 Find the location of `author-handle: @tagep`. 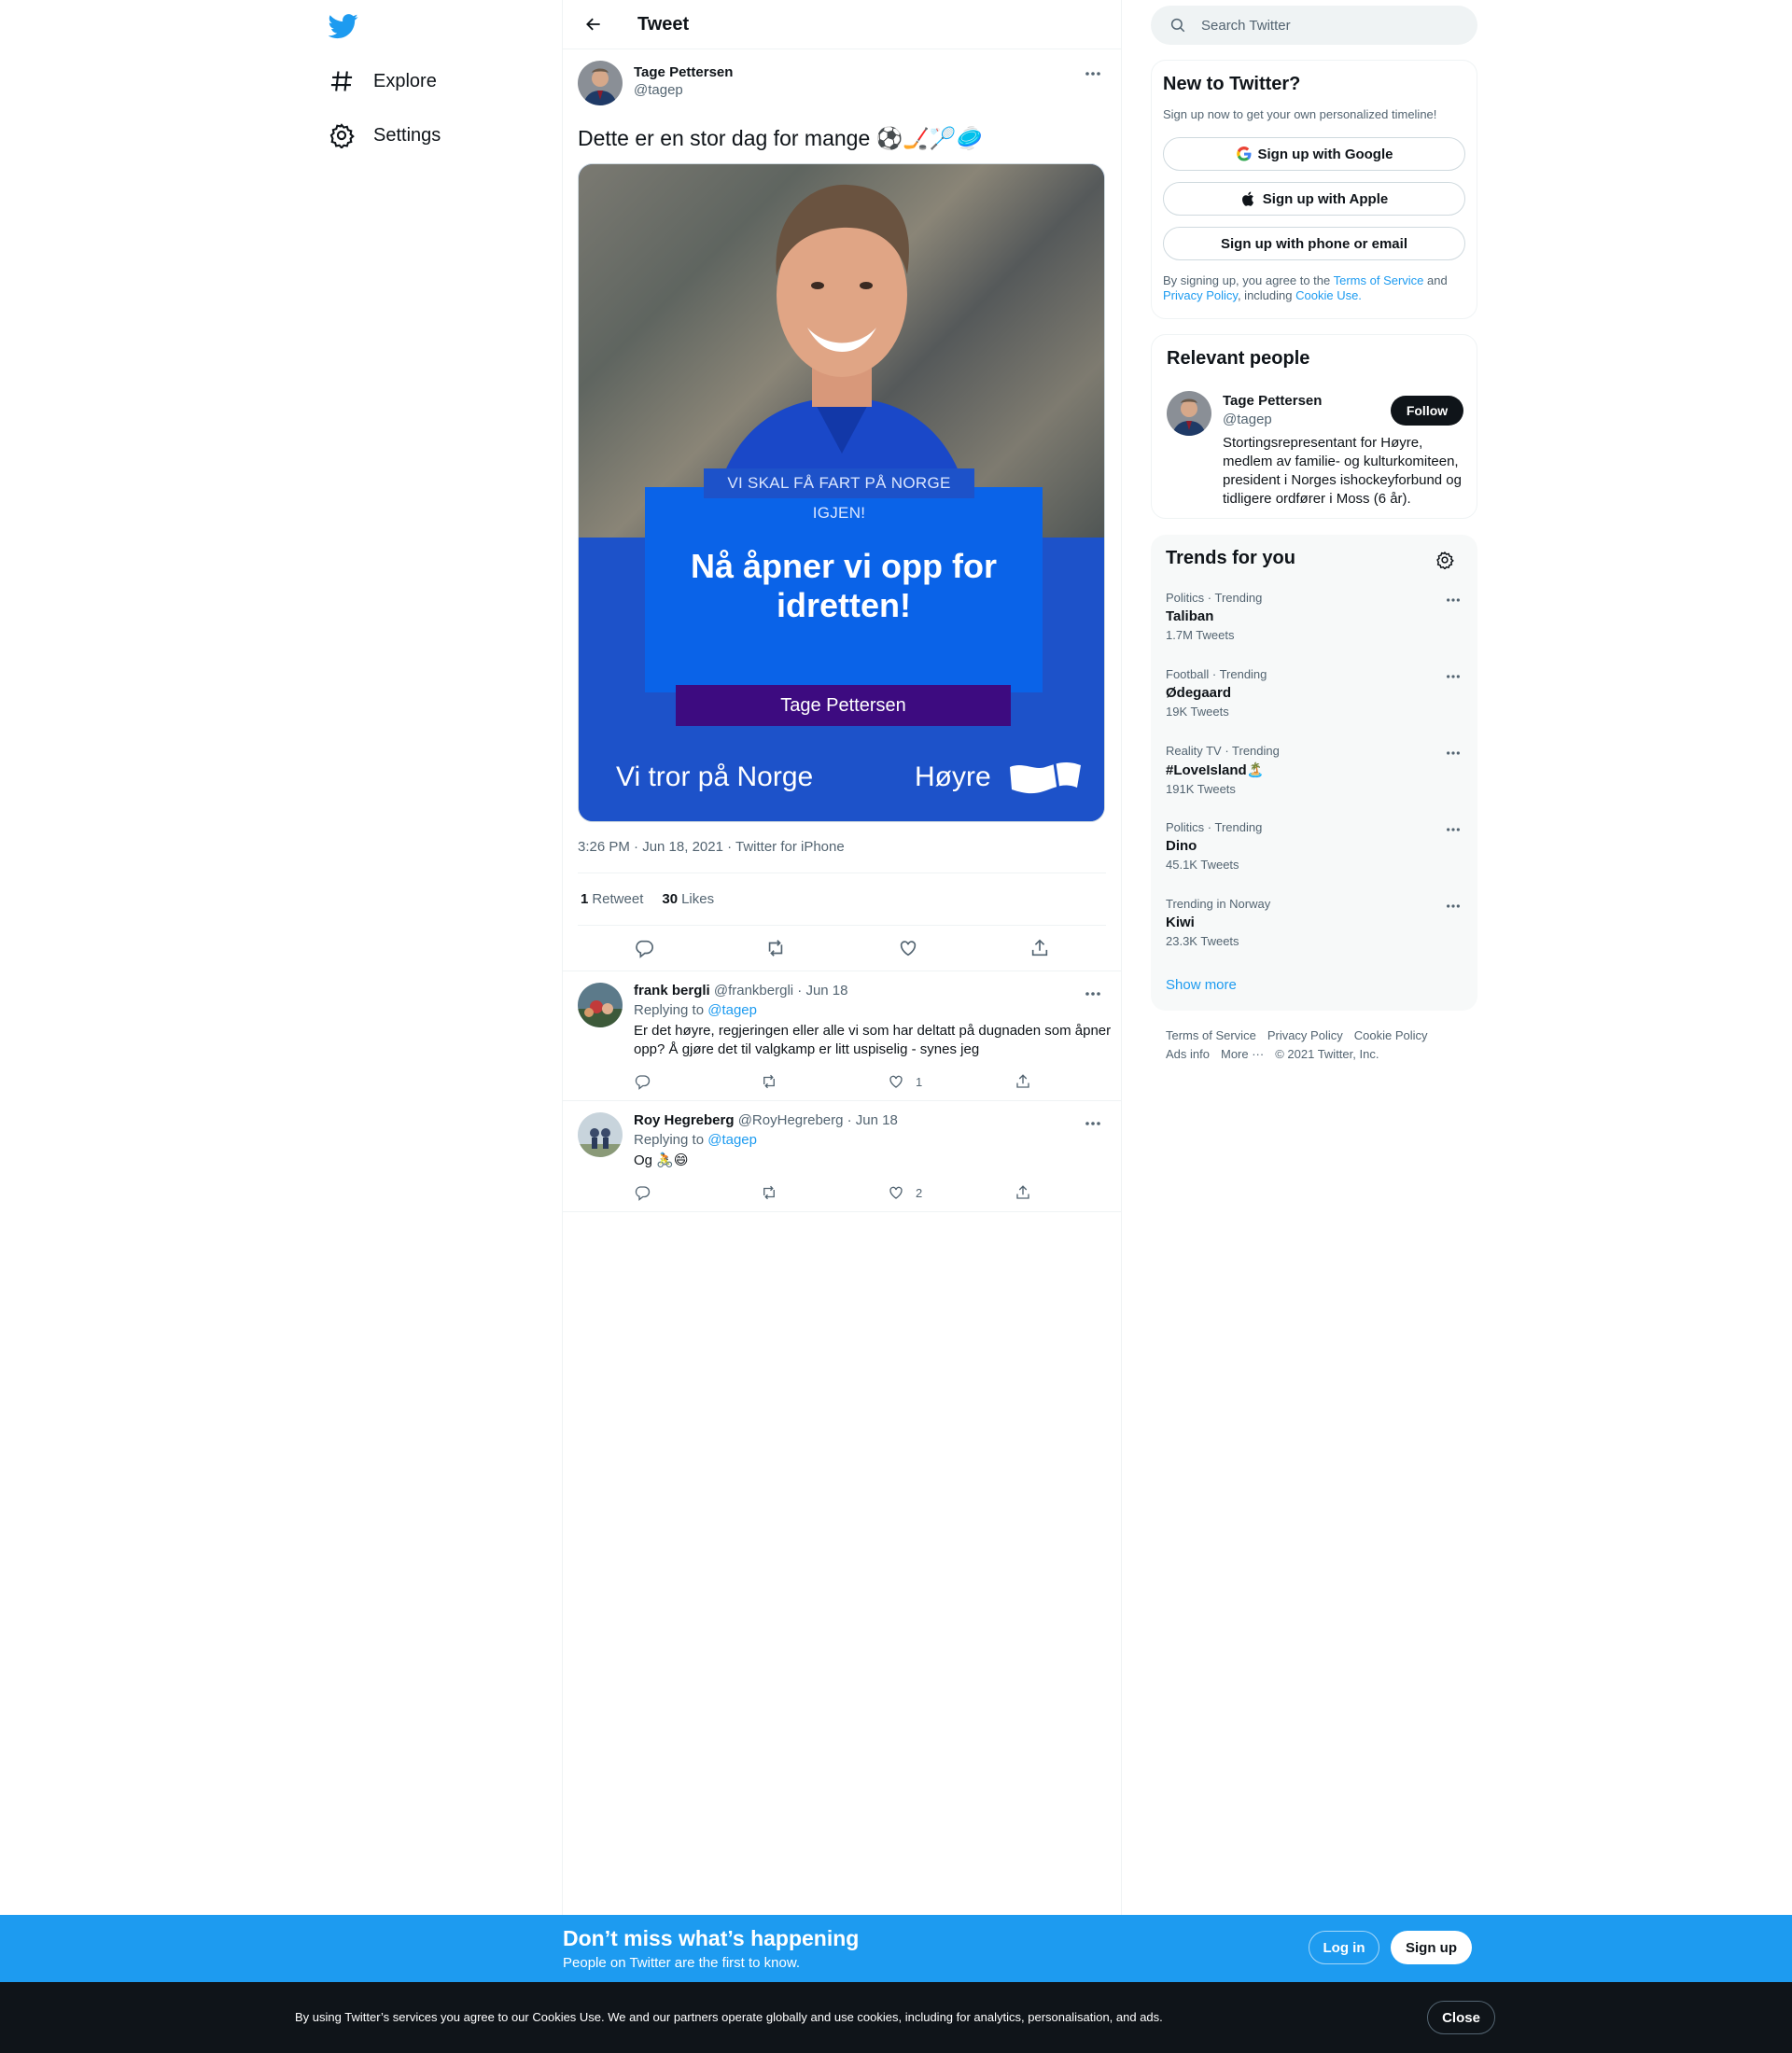

author-handle: @tagep is located at coordinates (683, 90).